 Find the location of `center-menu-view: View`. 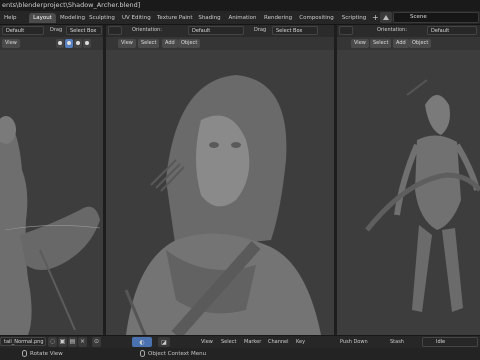

center-menu-view: View is located at coordinates (127, 43).